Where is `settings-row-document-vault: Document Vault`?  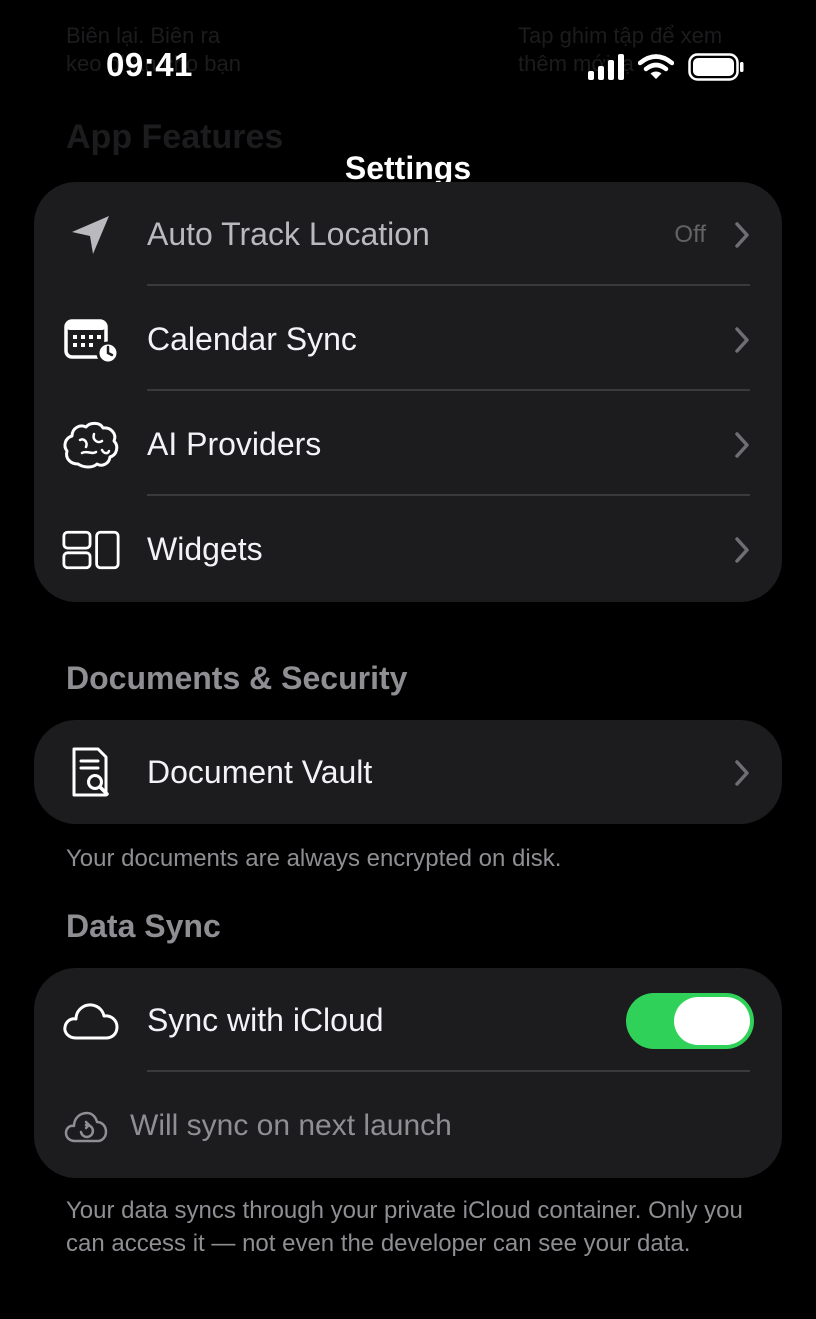
settings-row-document-vault: Document Vault is located at coordinates (408, 772).